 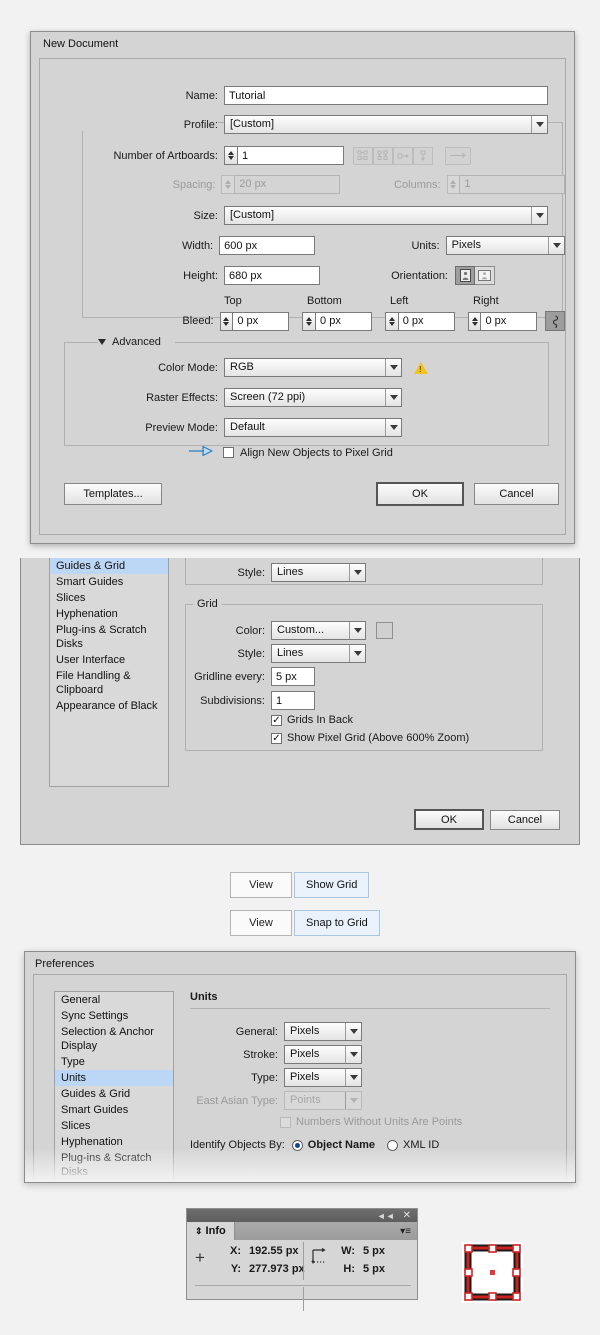 I want to click on collapse-panel-icon: ◄◄, so click(x=386, y=1216).